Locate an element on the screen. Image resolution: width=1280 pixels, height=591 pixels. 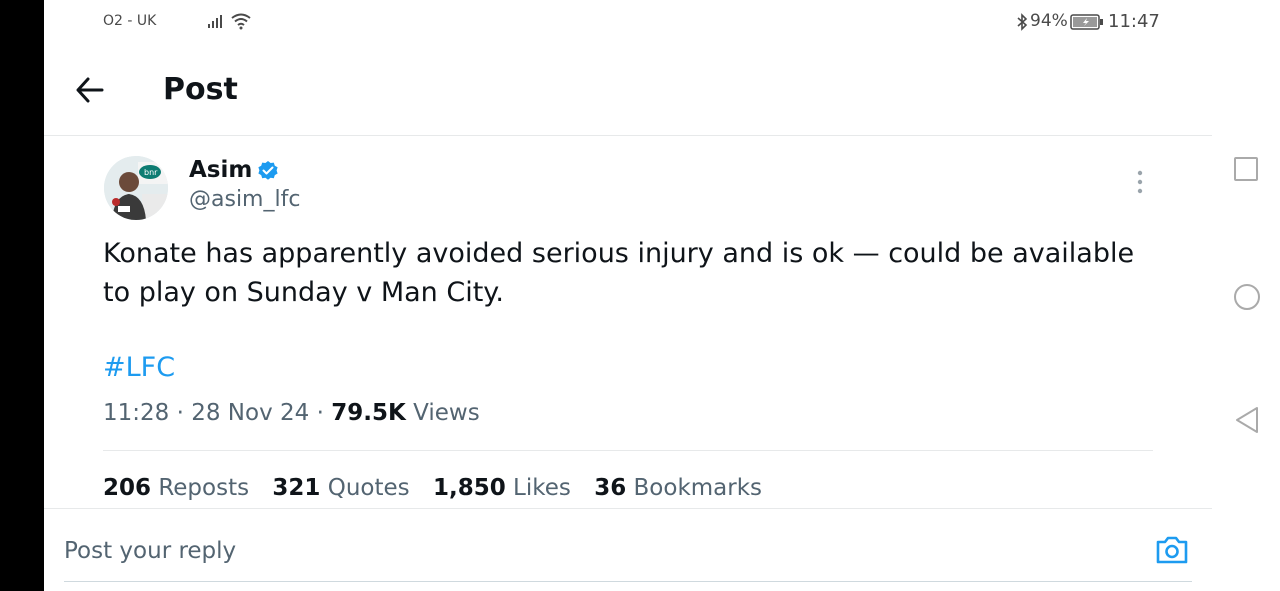
battery-percent: 94% is located at coordinates (1049, 21).